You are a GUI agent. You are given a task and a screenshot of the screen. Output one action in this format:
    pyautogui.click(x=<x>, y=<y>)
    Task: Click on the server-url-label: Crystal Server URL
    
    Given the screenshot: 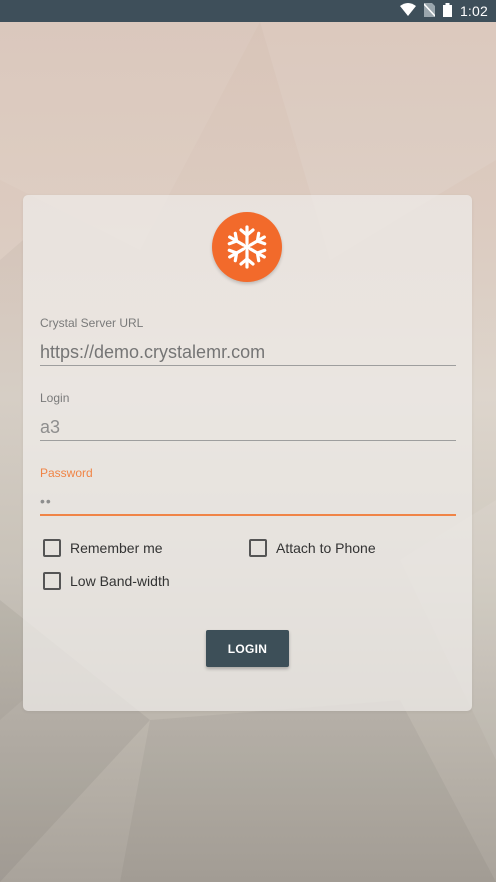 What is the action you would take?
    pyautogui.click(x=92, y=323)
    